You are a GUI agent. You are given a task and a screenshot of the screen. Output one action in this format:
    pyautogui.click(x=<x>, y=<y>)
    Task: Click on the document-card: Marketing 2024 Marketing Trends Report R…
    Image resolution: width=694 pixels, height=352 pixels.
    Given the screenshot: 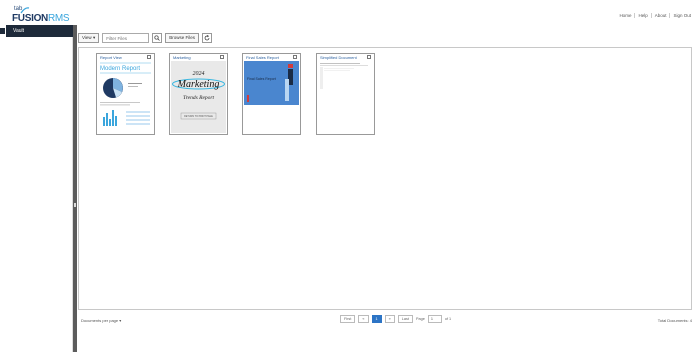 What is the action you would take?
    pyautogui.click(x=198, y=94)
    